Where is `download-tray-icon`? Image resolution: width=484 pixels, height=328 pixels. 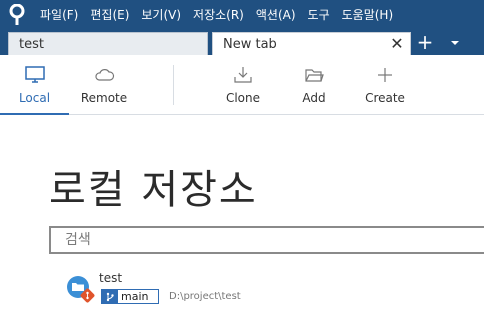
download-tray-icon is located at coordinates (243, 76).